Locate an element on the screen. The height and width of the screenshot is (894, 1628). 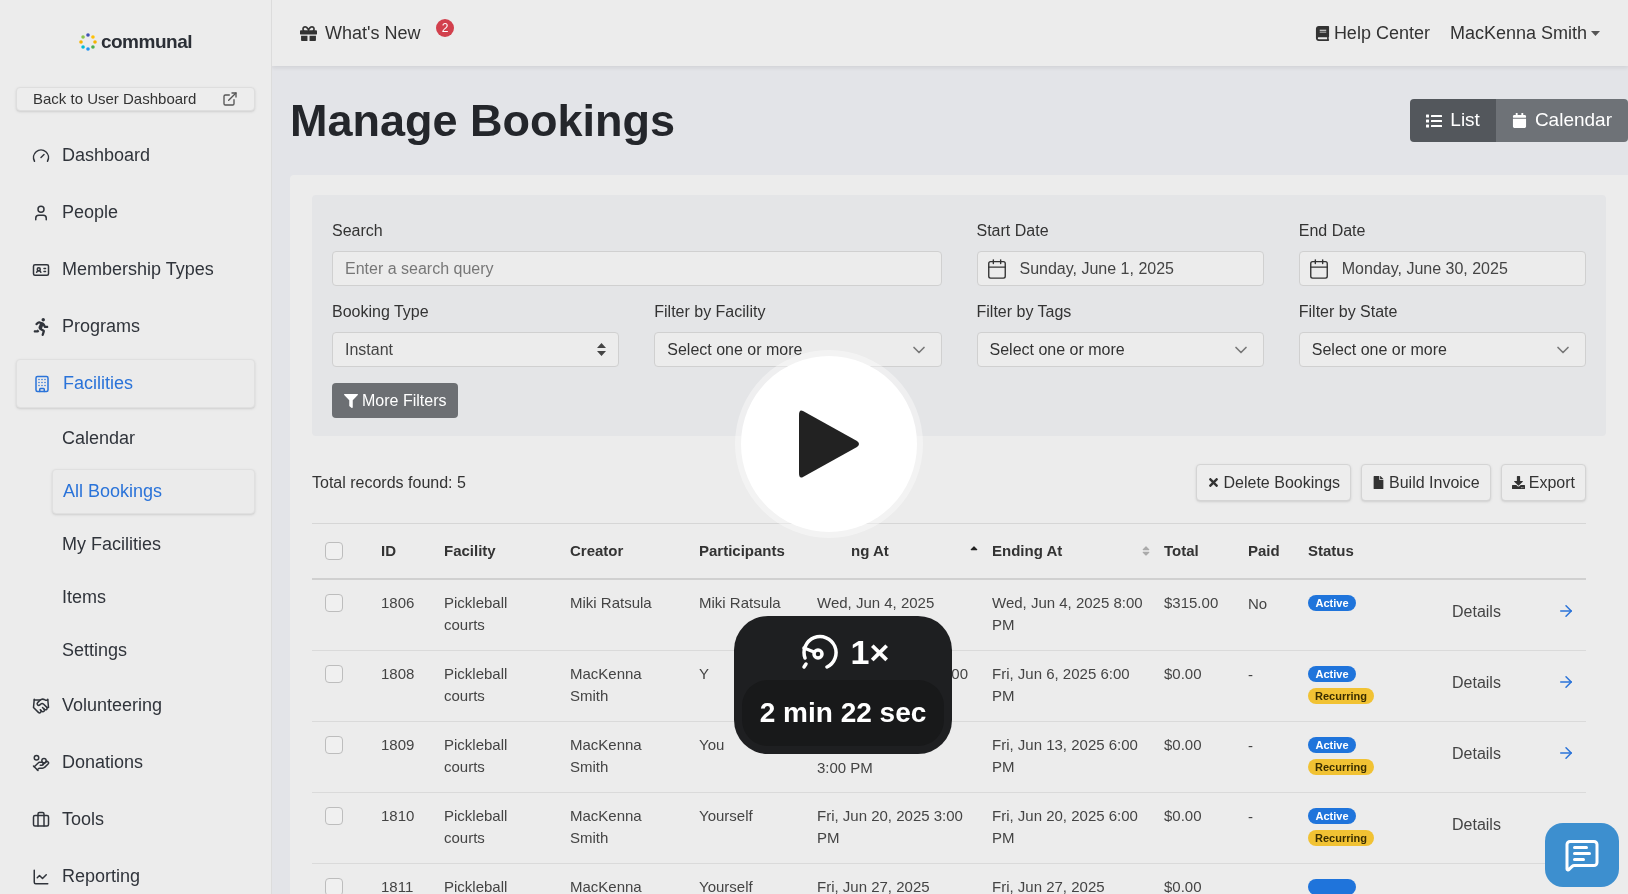
sidebar-item: Donations is located at coordinates (135, 762).